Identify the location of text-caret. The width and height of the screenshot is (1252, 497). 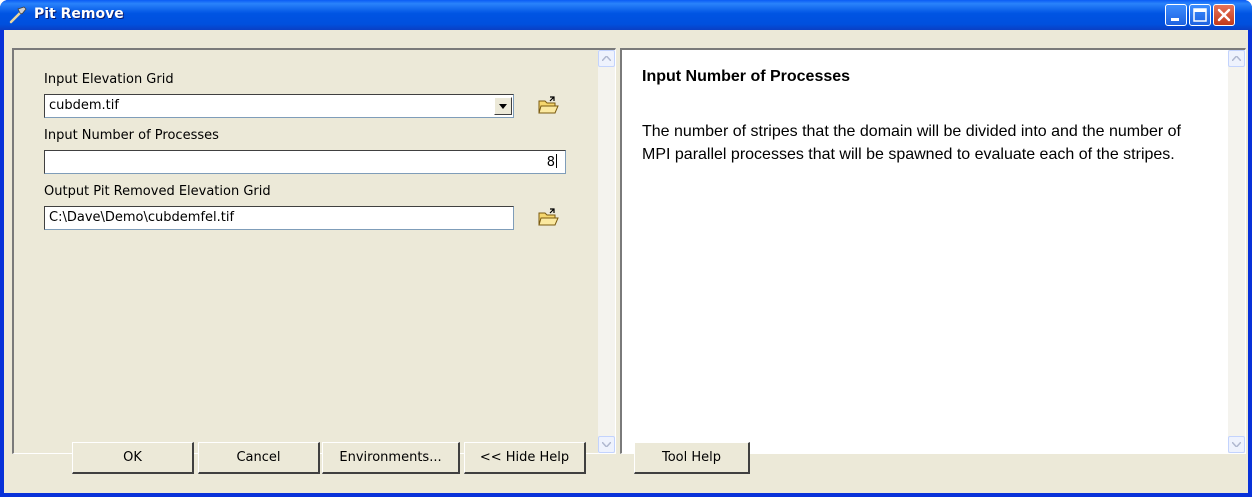
(556, 161).